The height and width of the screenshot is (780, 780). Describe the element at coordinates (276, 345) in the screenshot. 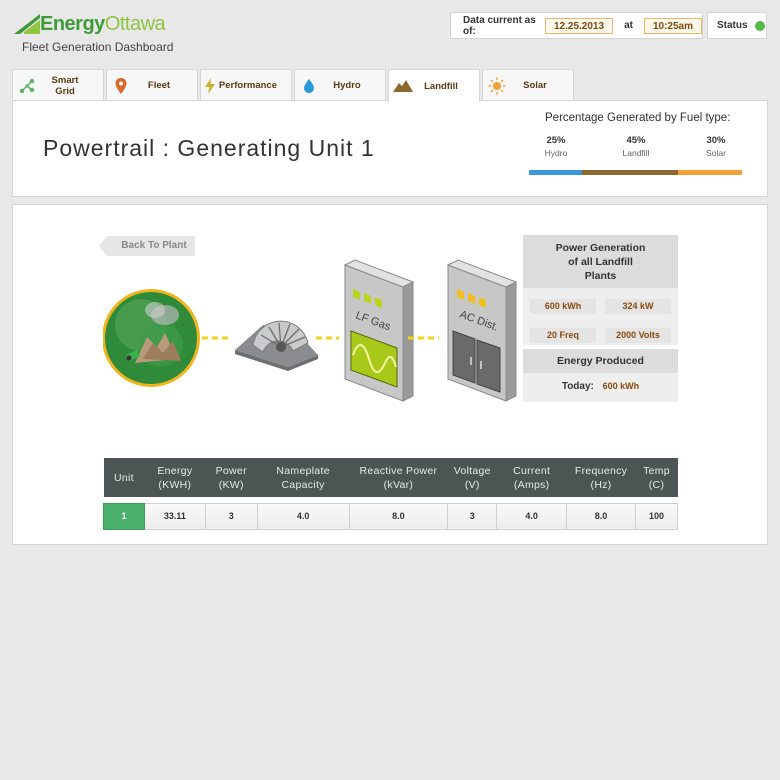

I see `turbine-icon` at that location.